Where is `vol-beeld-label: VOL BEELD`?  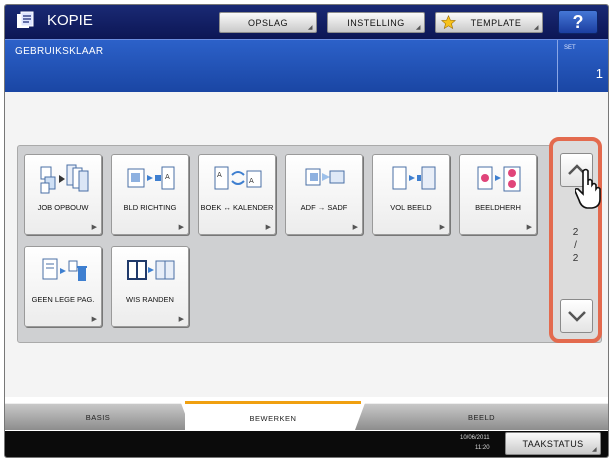 vol-beeld-label: VOL BEELD is located at coordinates (411, 207).